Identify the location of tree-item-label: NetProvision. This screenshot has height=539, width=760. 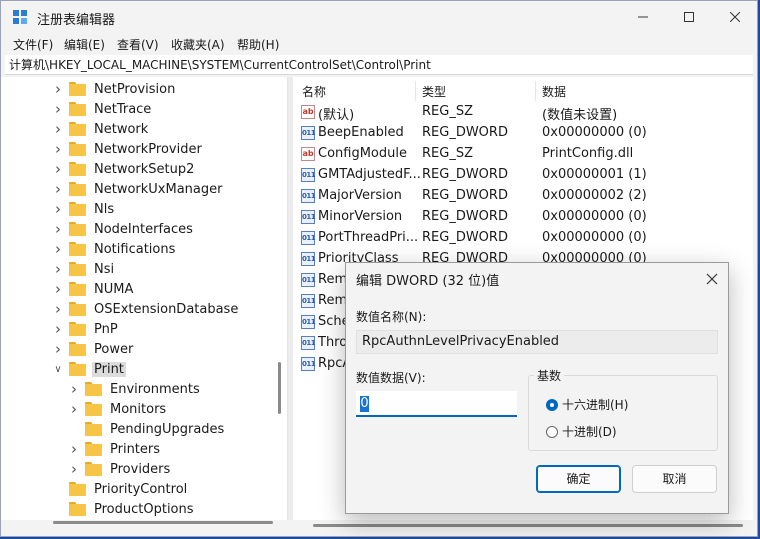
(135, 89).